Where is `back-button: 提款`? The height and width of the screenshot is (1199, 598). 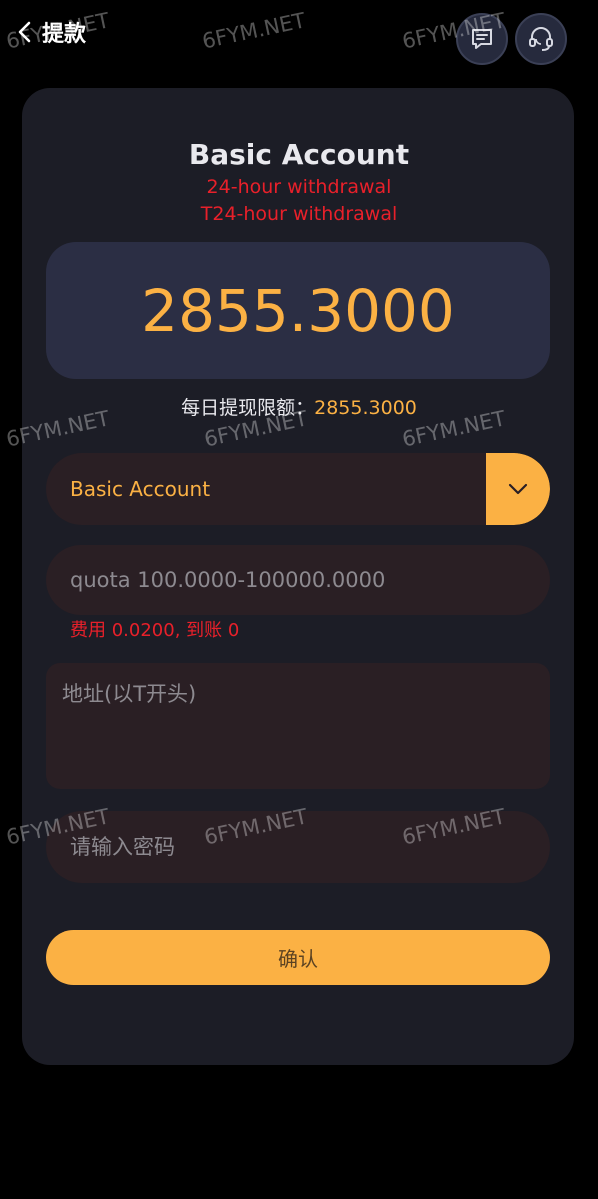 back-button: 提款 is located at coordinates (50, 32).